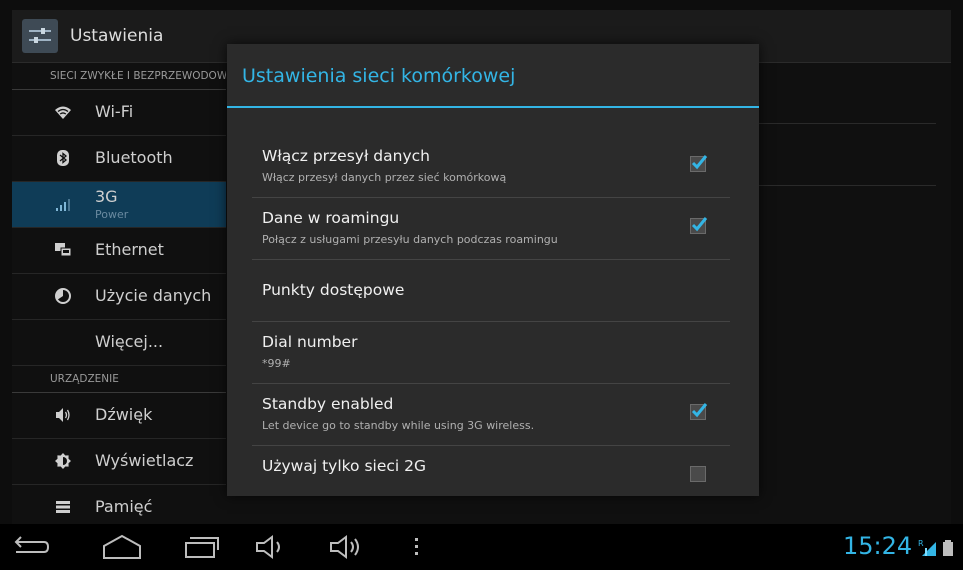 The width and height of the screenshot is (963, 570). I want to click on menu-item-ethernet: Ethernet, so click(119, 251).